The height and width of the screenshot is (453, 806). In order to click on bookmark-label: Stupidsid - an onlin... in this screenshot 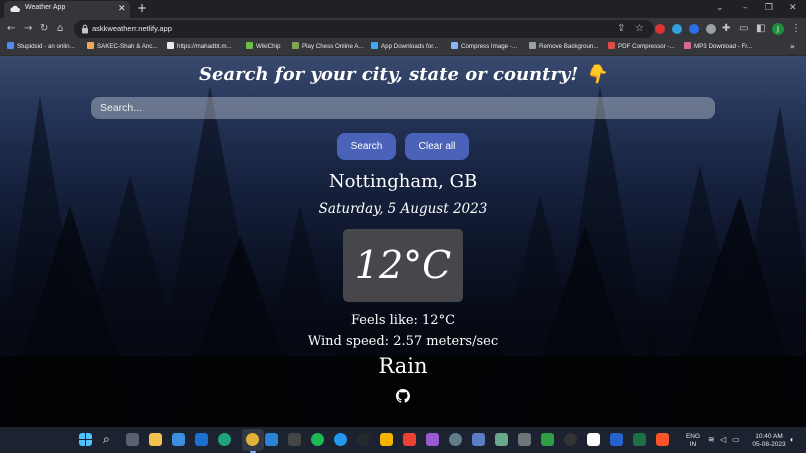, I will do `click(46, 46)`.